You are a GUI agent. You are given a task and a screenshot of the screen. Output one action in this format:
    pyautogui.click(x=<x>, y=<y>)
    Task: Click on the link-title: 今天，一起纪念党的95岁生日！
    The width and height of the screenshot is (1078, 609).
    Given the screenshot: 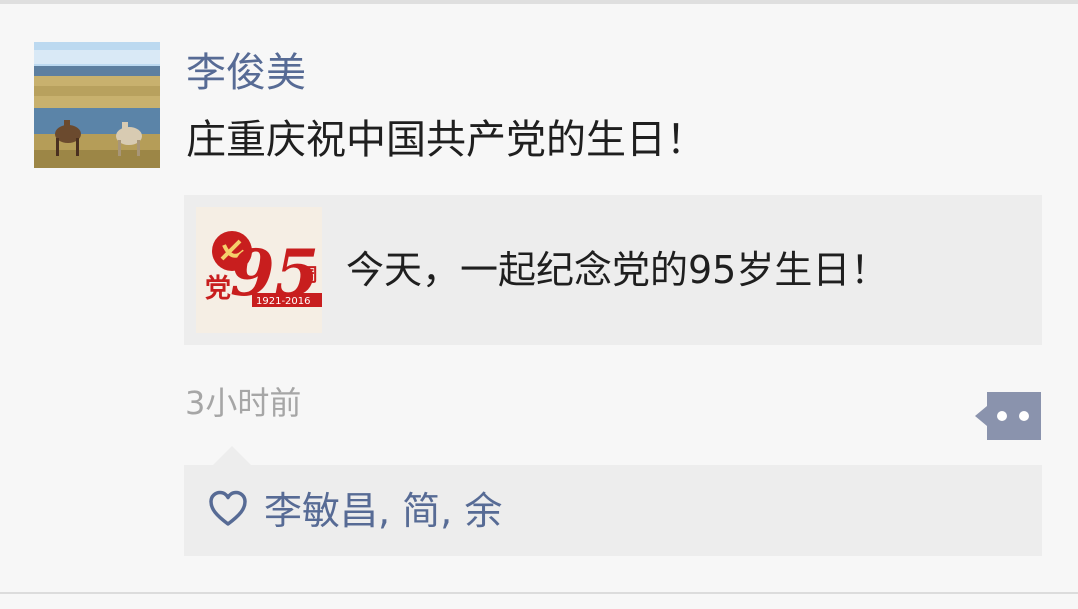 What is the action you would take?
    pyautogui.click(x=617, y=270)
    